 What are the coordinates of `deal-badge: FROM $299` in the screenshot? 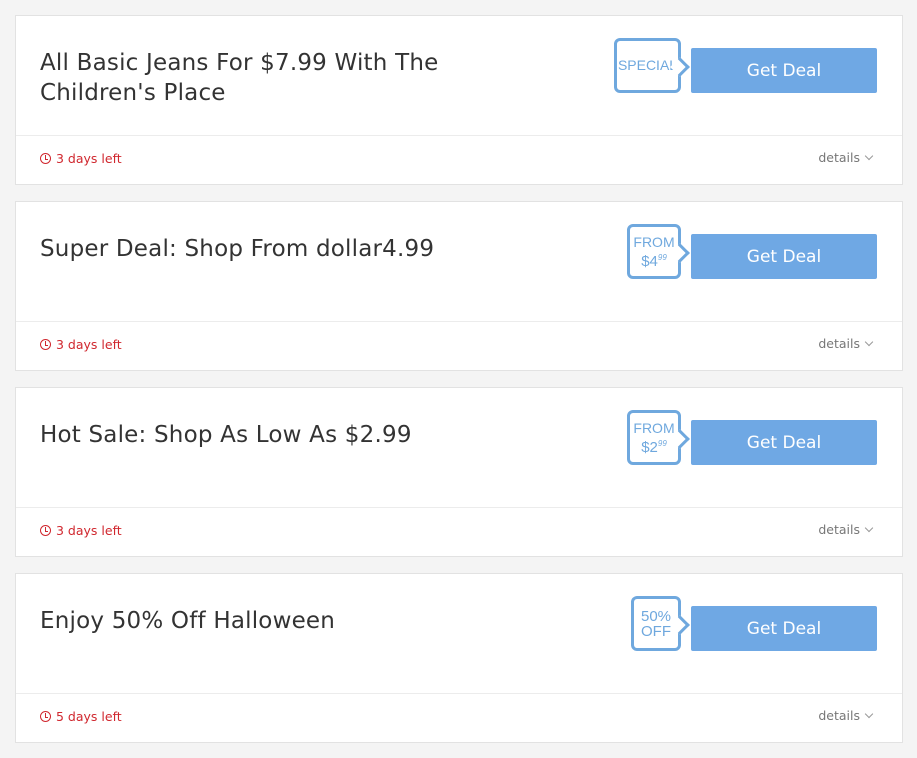 It's located at (654, 437).